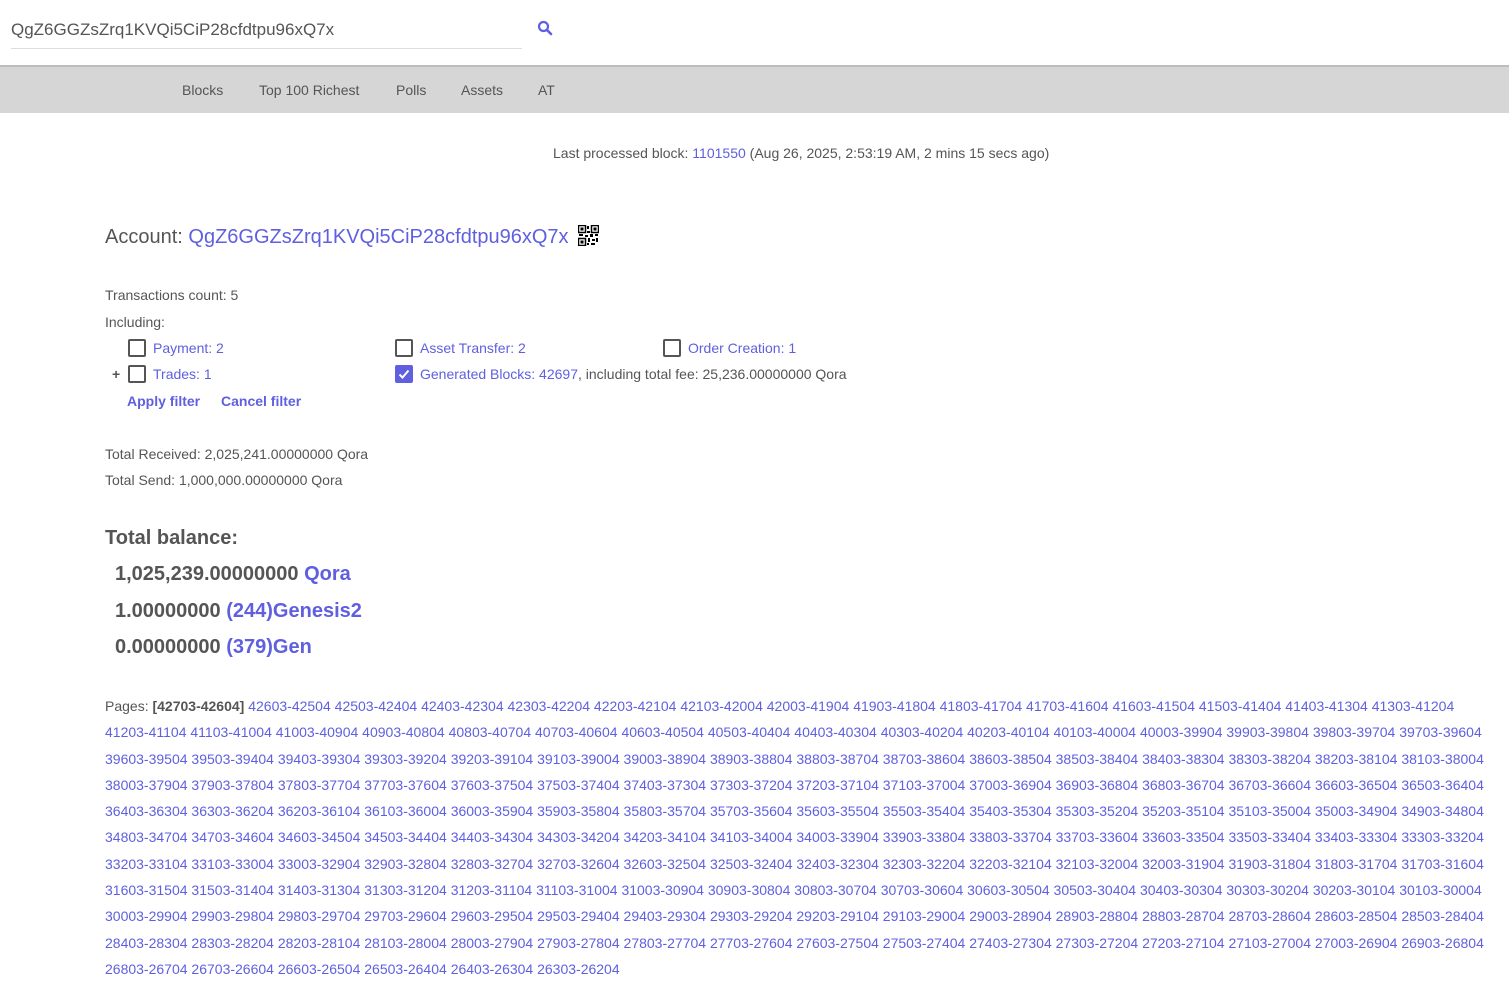 The width and height of the screenshot is (1509, 982). I want to click on page-link: 34803-34704, so click(146, 837).